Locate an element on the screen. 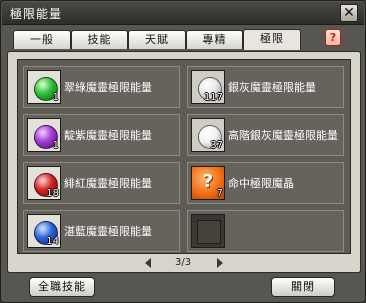 This screenshot has width=366, height=303. purple-orb-icon: 1 is located at coordinates (44, 135).